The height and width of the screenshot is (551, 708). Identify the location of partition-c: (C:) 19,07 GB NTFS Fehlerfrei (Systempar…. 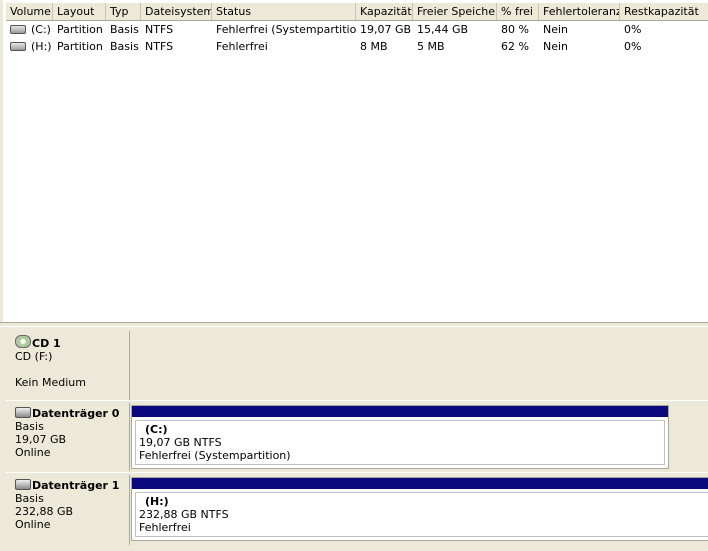
(400, 437).